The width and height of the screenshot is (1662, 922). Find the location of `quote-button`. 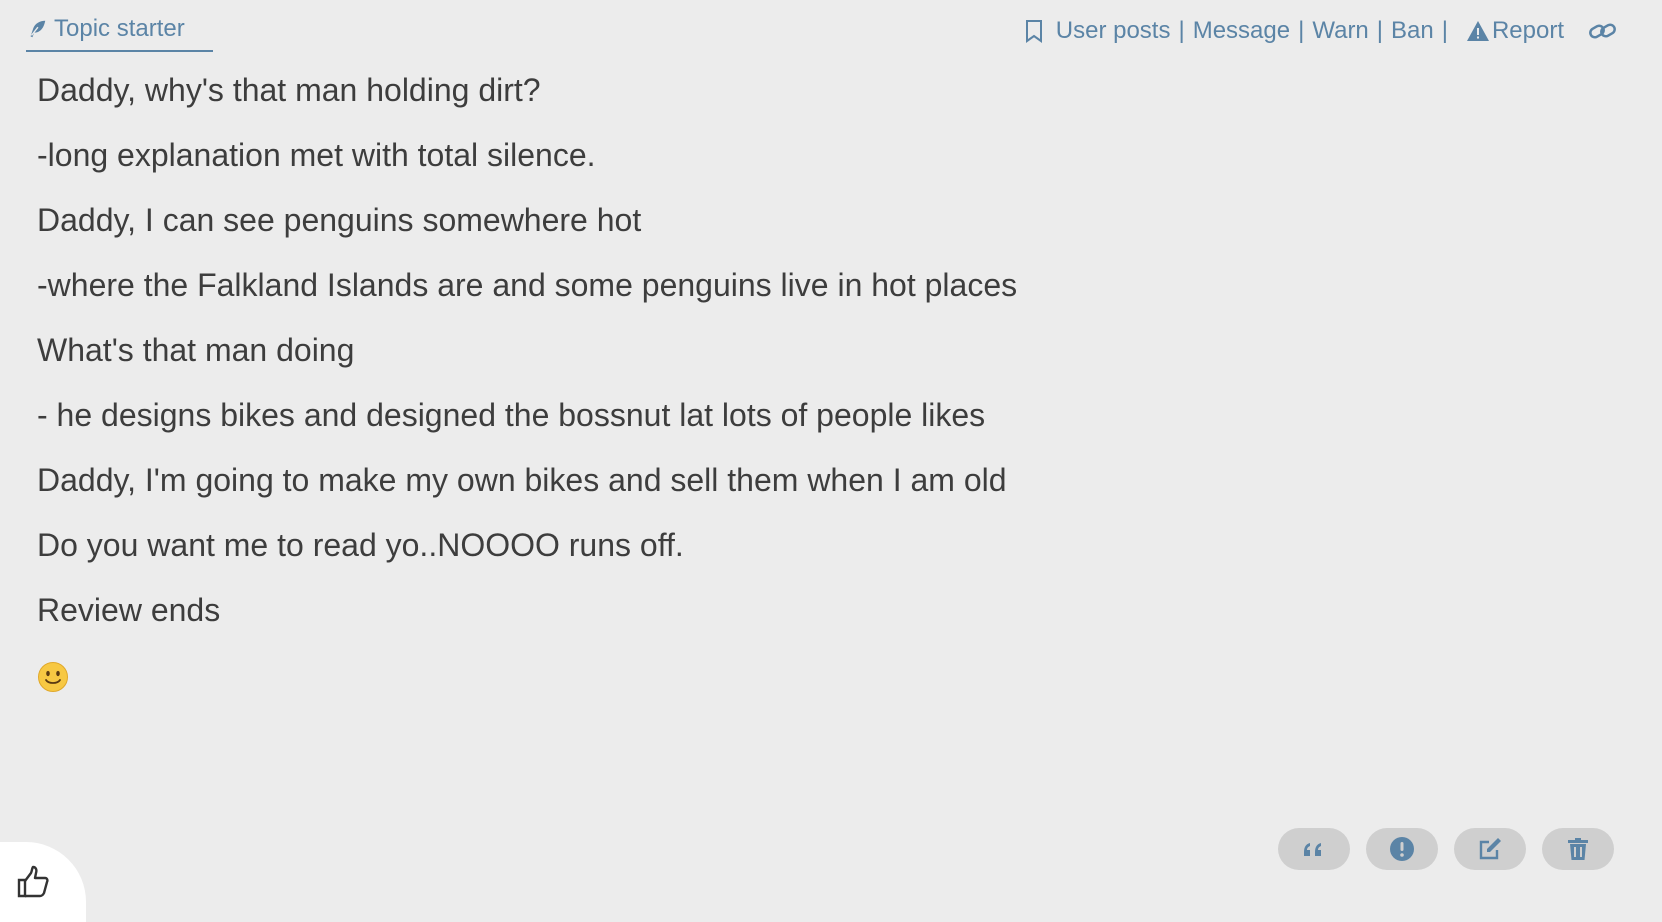

quote-button is located at coordinates (1314, 849).